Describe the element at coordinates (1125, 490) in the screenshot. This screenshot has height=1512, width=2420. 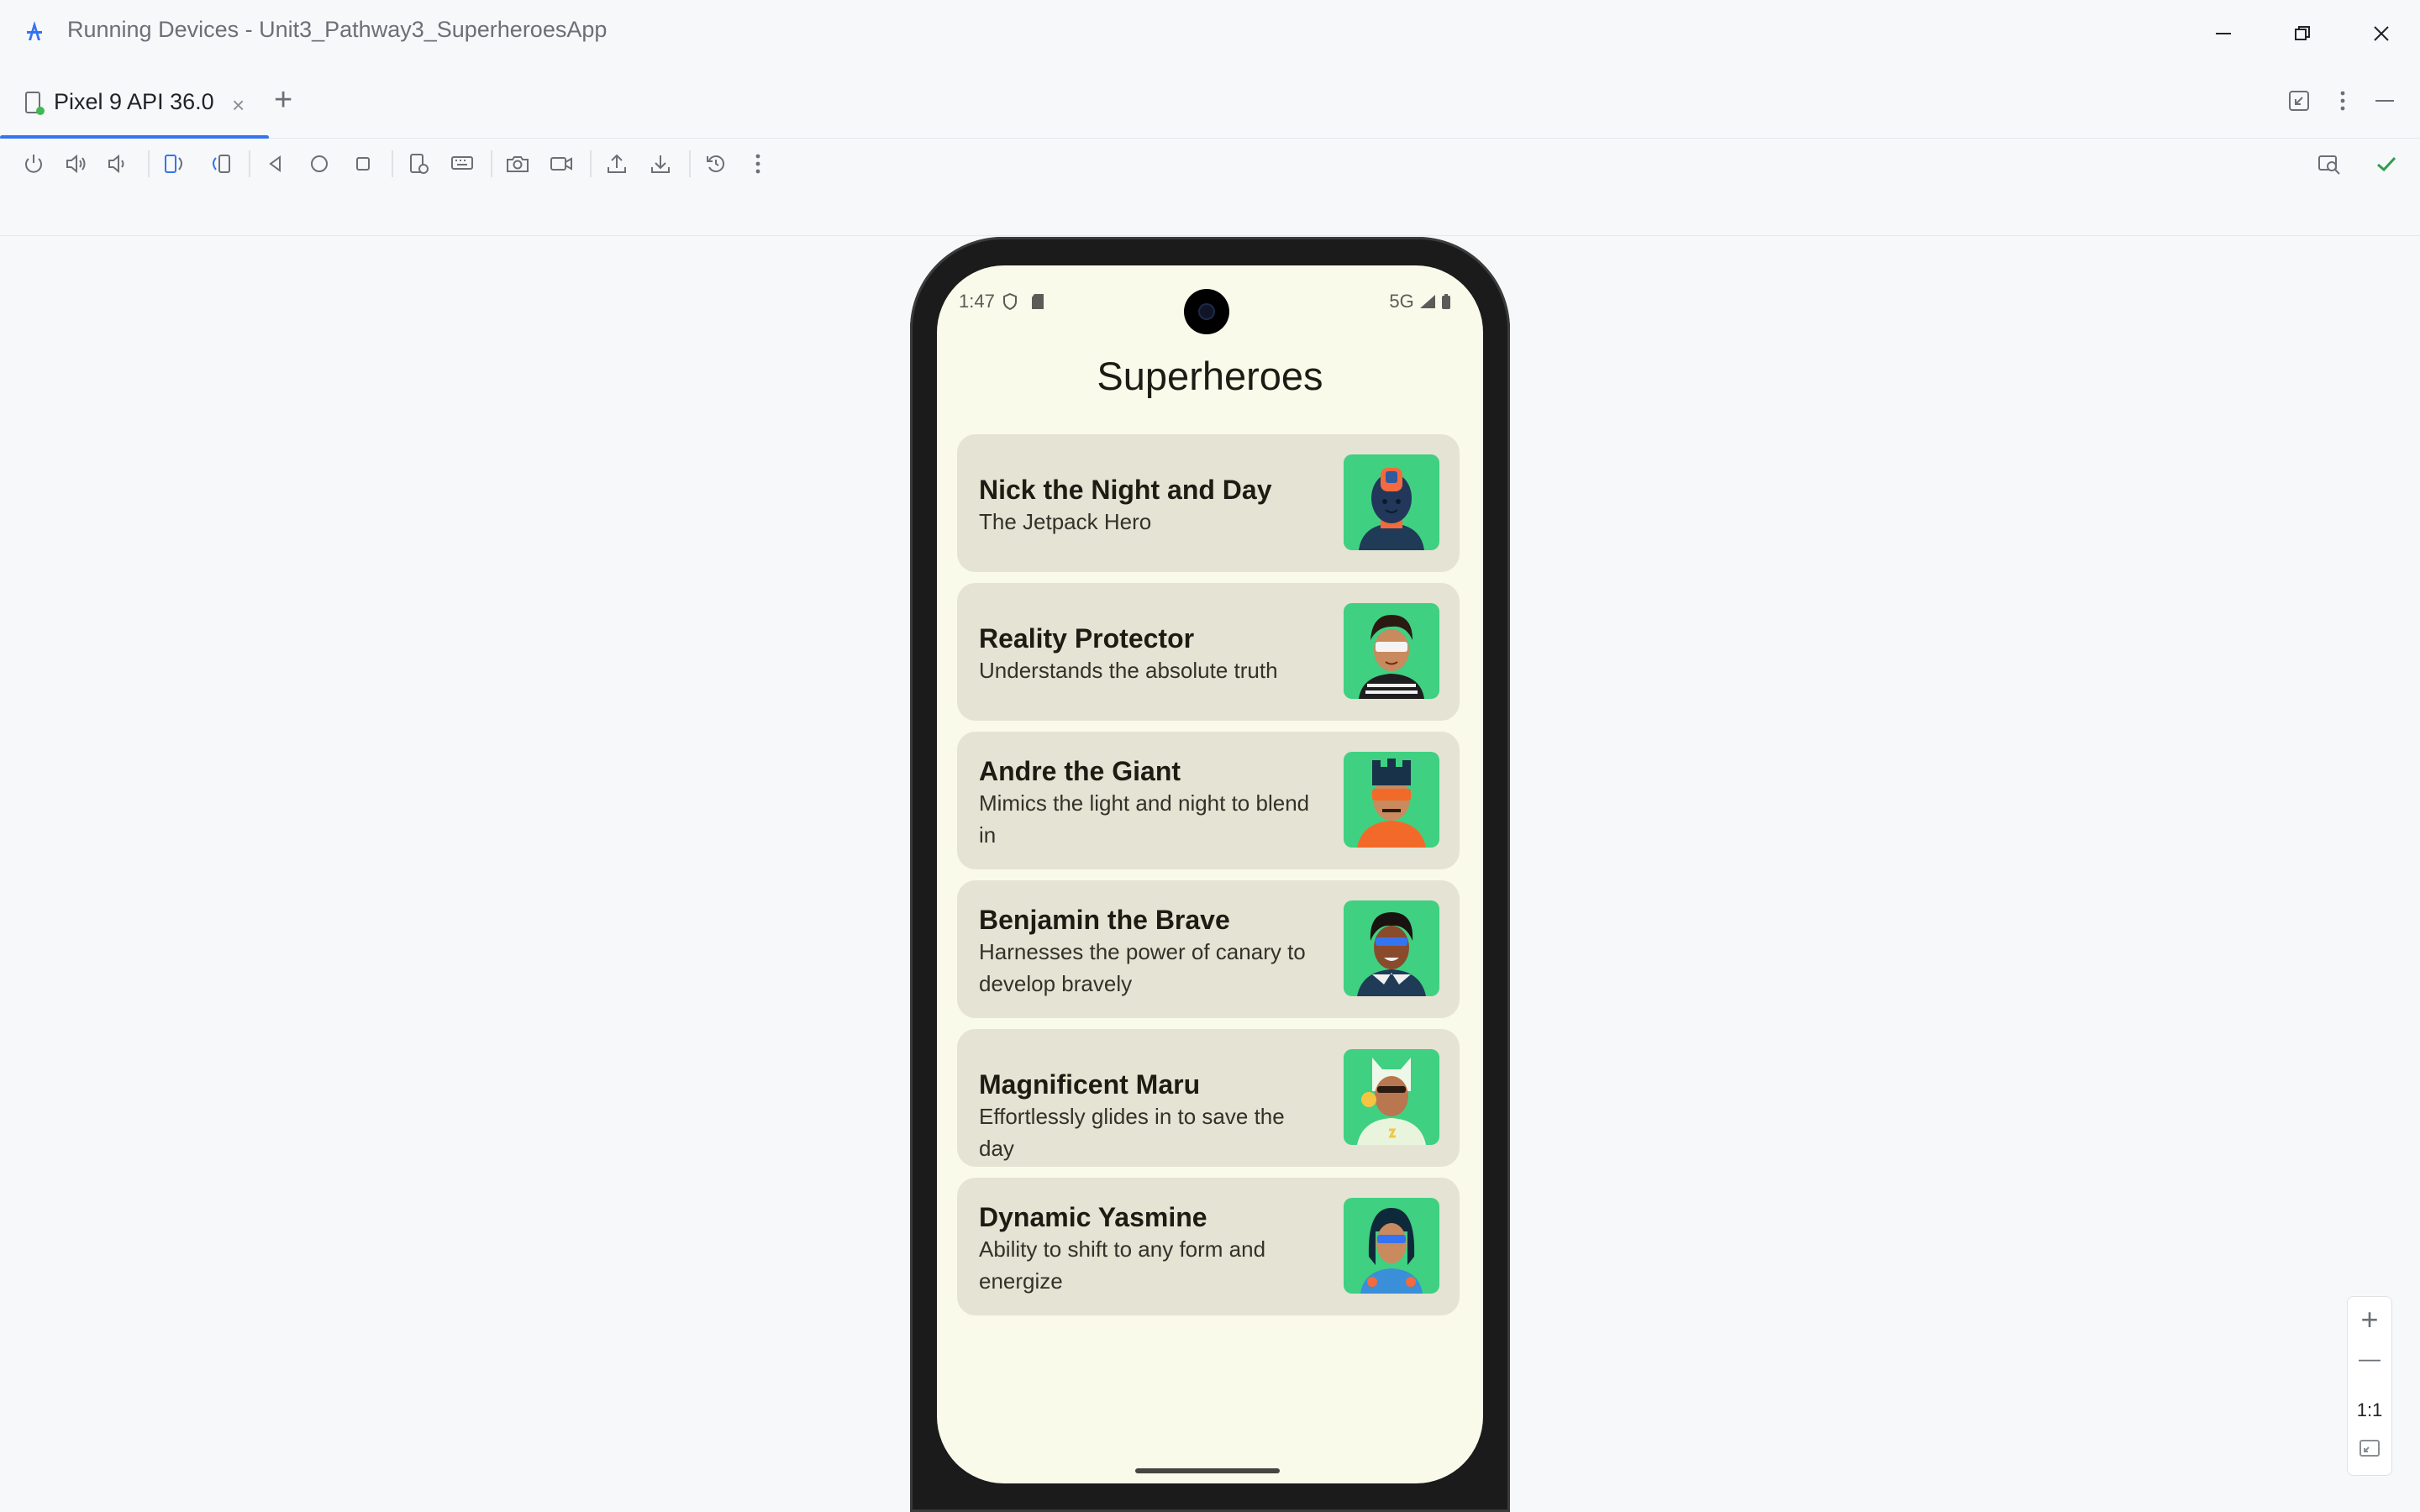
I see `hero-name: Nick the Night and Day` at that location.